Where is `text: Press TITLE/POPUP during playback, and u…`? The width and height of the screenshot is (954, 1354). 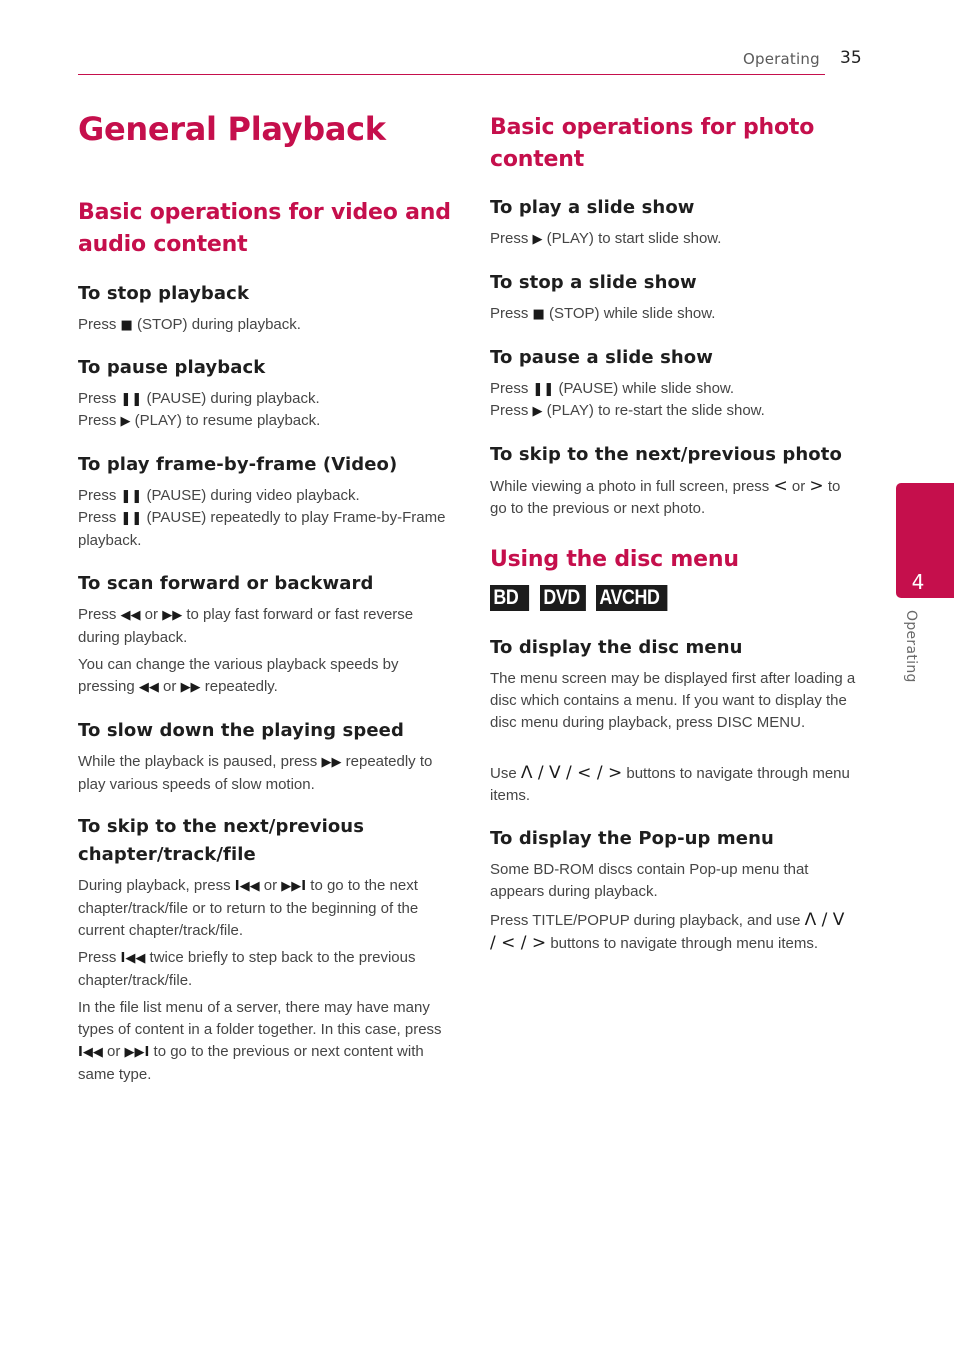
text: Press TITLE/POPUP during playback, and u… is located at coordinates (647, 920).